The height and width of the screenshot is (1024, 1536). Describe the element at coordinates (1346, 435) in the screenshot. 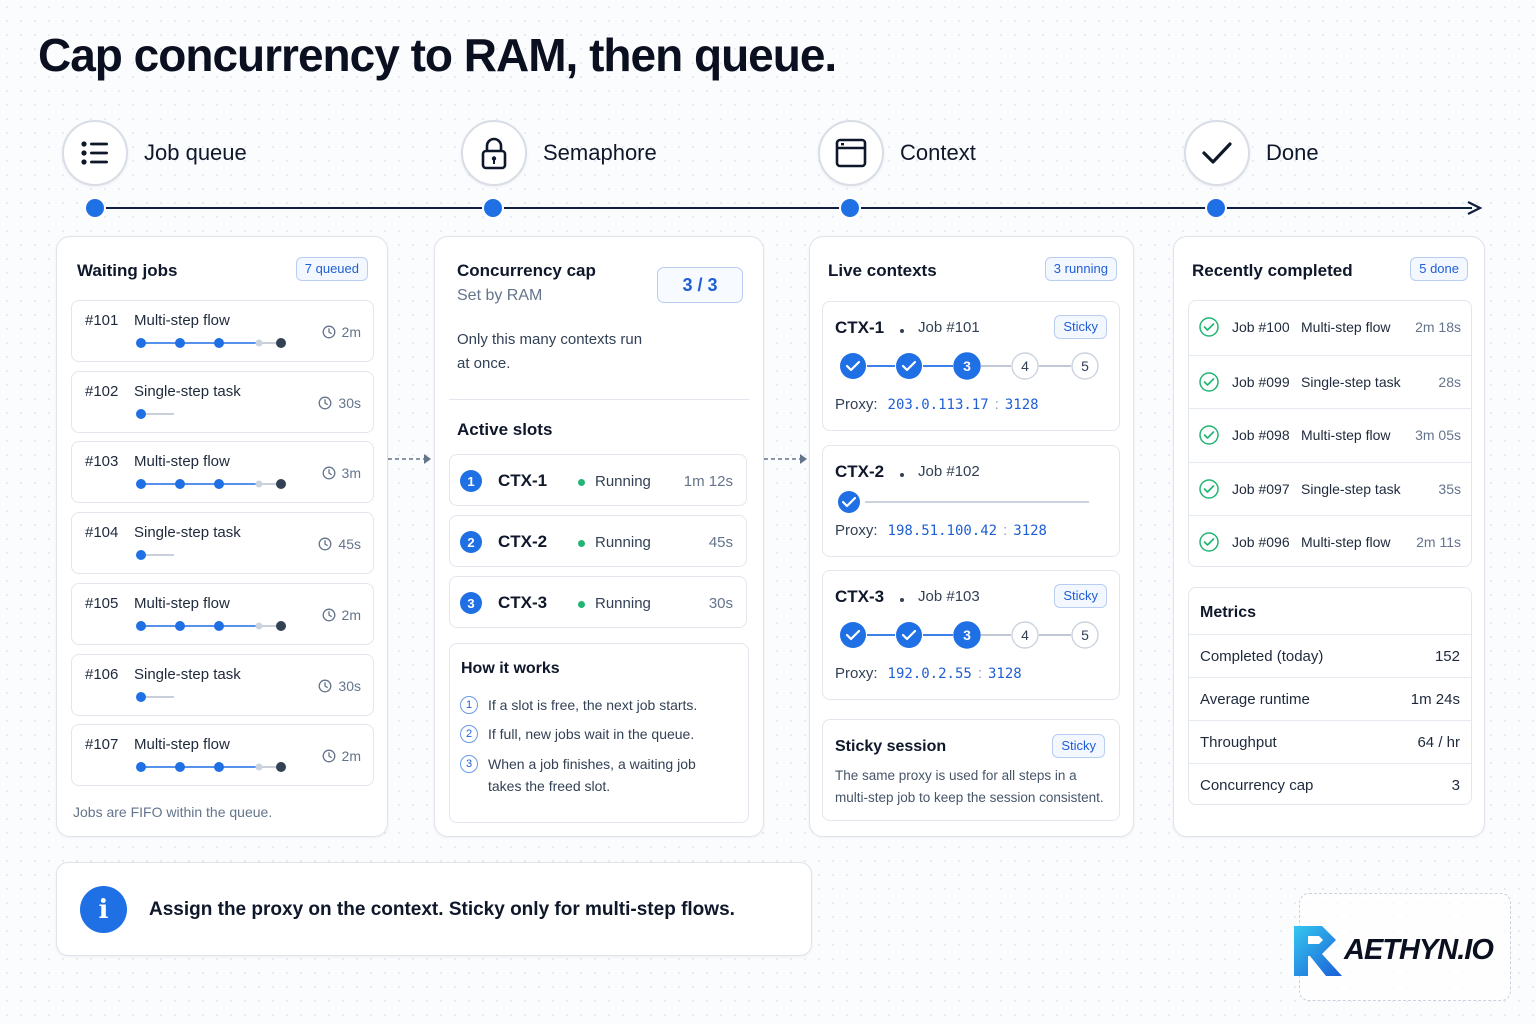

I see `completed-job-type: Multi-step flow` at that location.